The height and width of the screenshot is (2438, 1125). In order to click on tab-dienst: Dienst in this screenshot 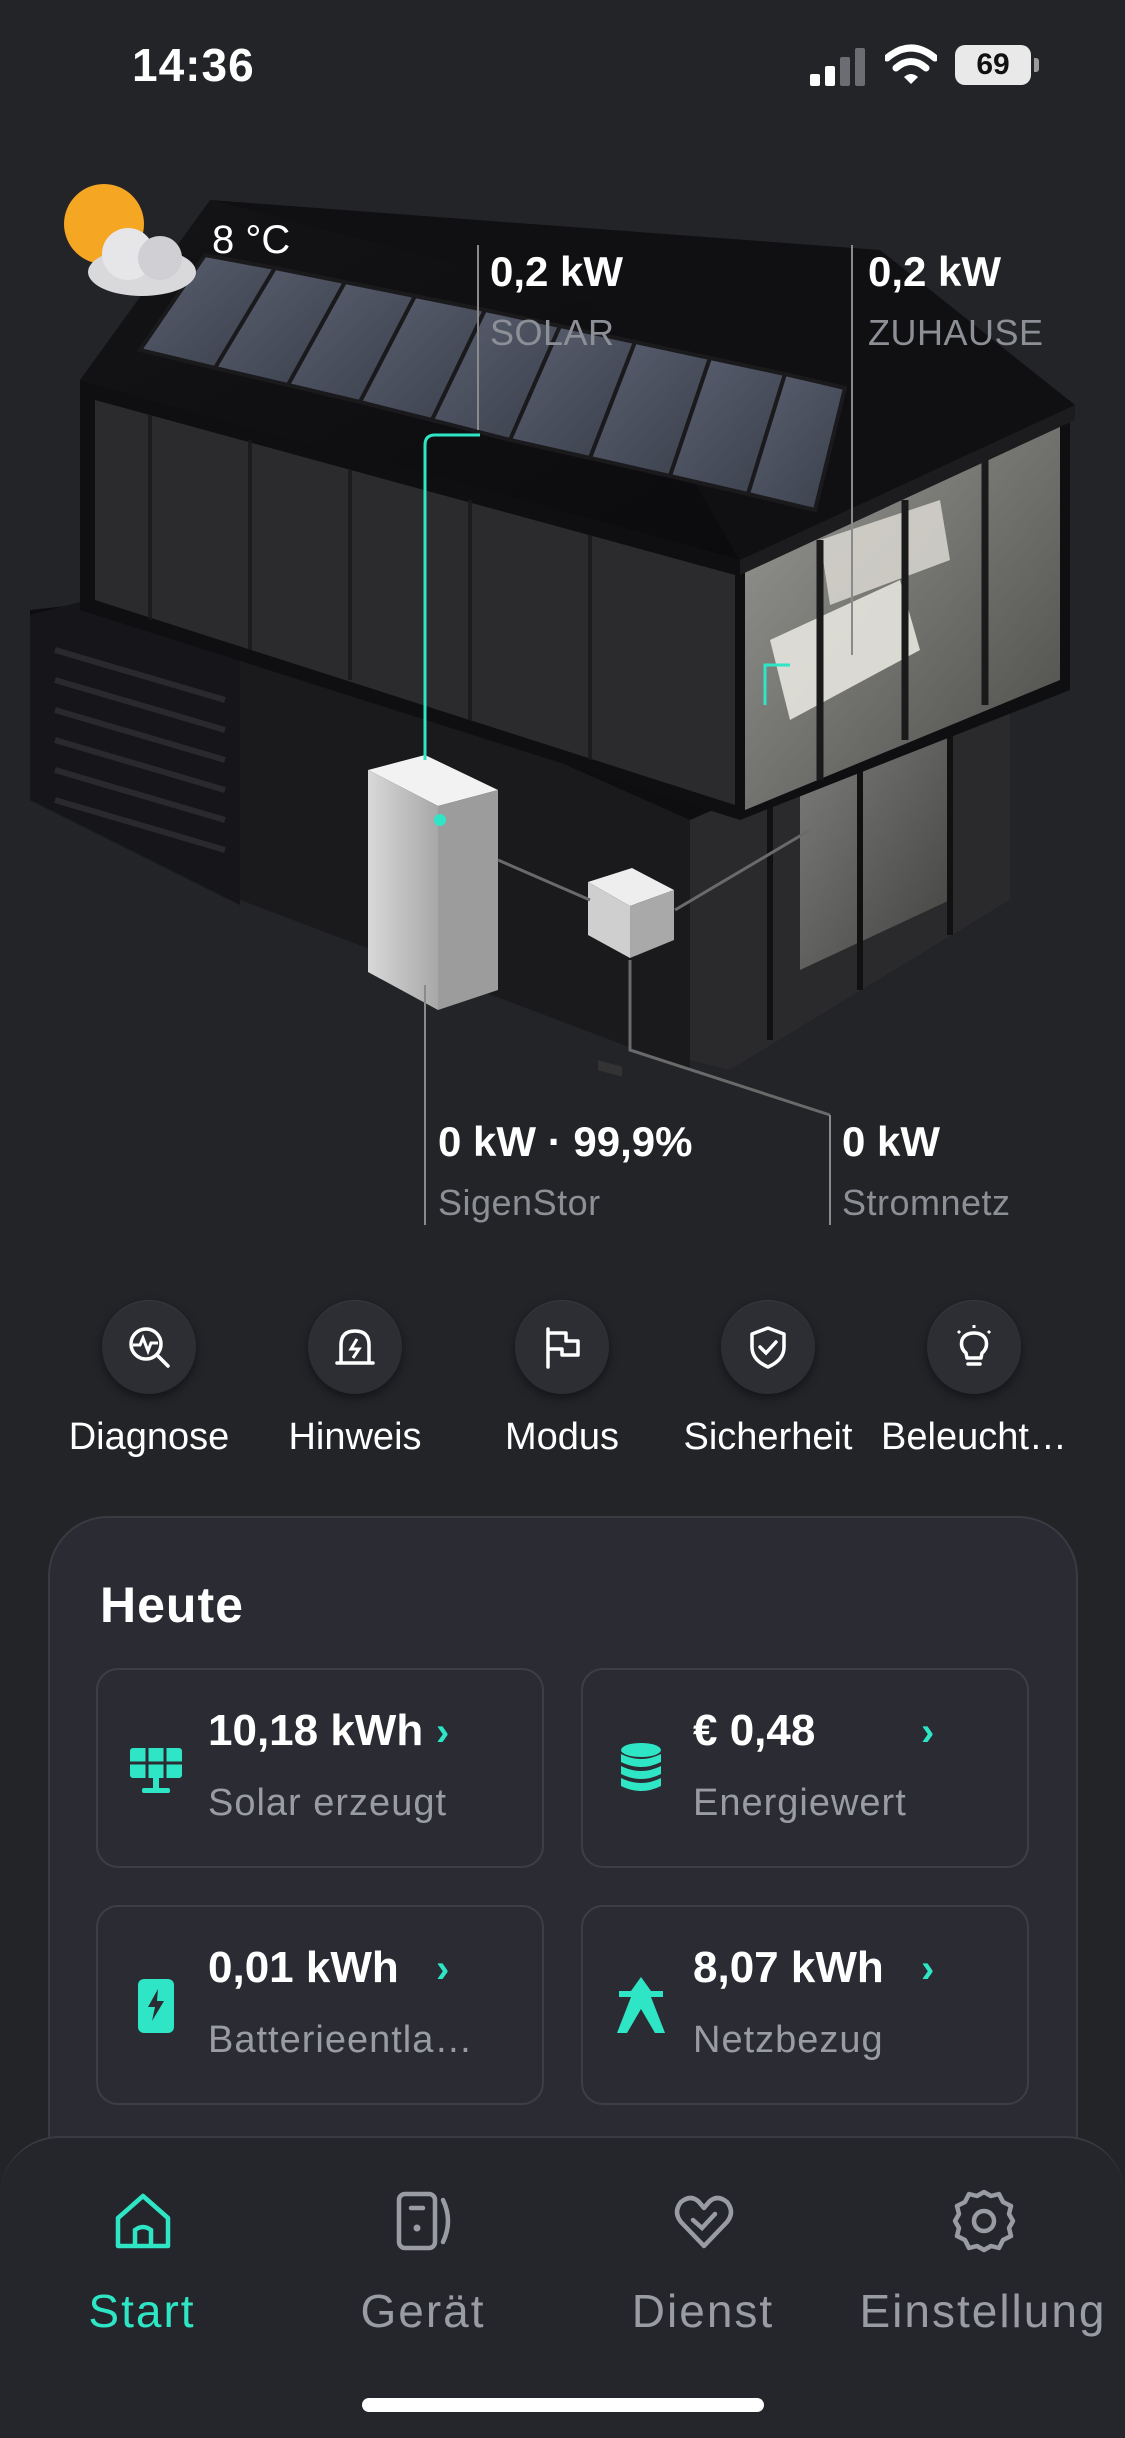, I will do `click(703, 2266)`.